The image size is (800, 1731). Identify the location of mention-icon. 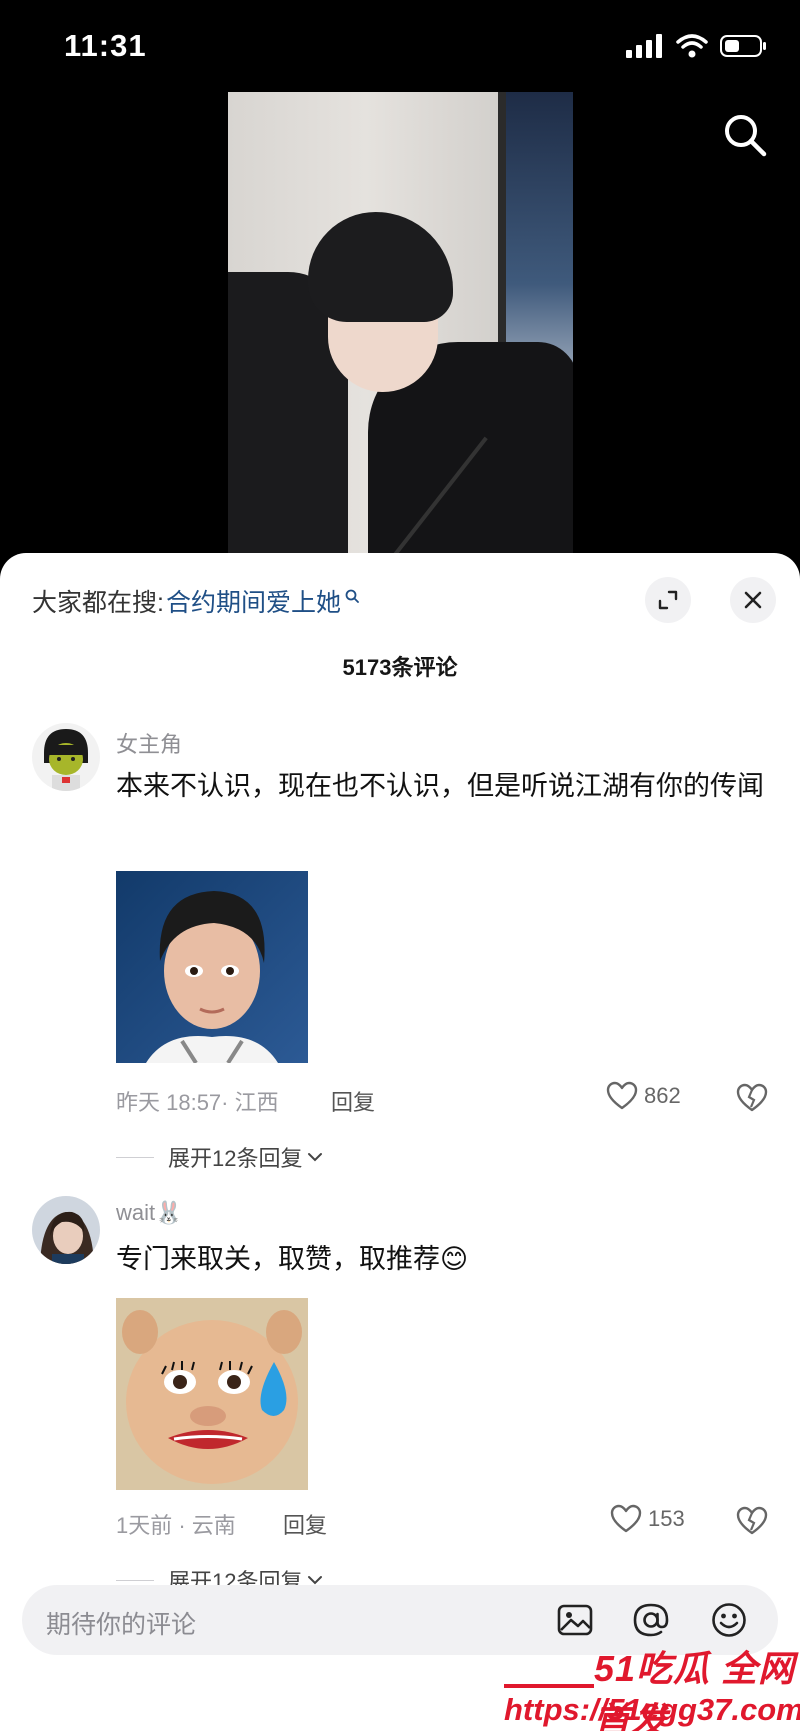
(651, 1620).